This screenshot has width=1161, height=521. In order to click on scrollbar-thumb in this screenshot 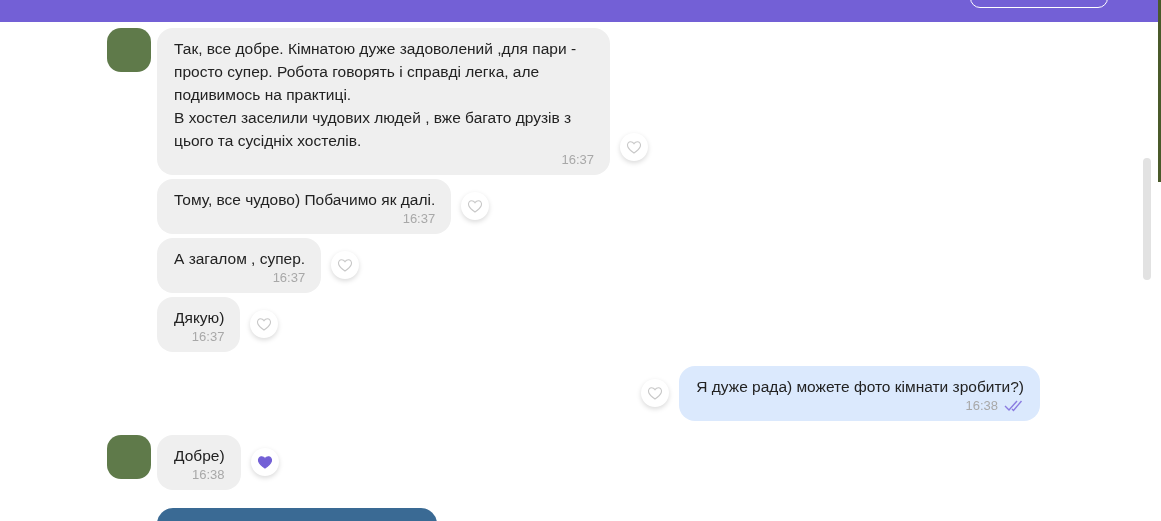, I will do `click(1147, 219)`.